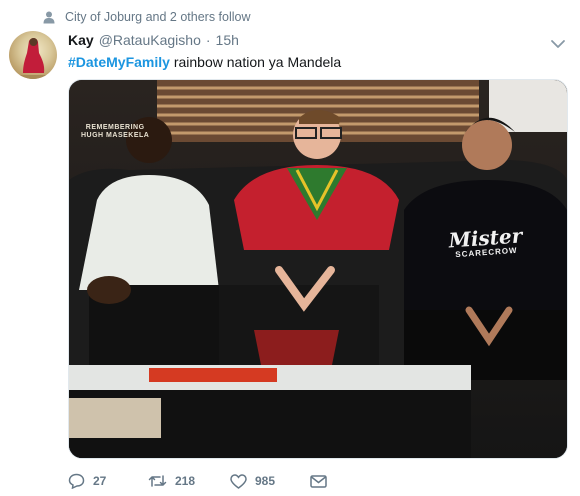 The image size is (580, 496). What do you see at coordinates (558, 42) in the screenshot?
I see `chevron-down-icon` at bounding box center [558, 42].